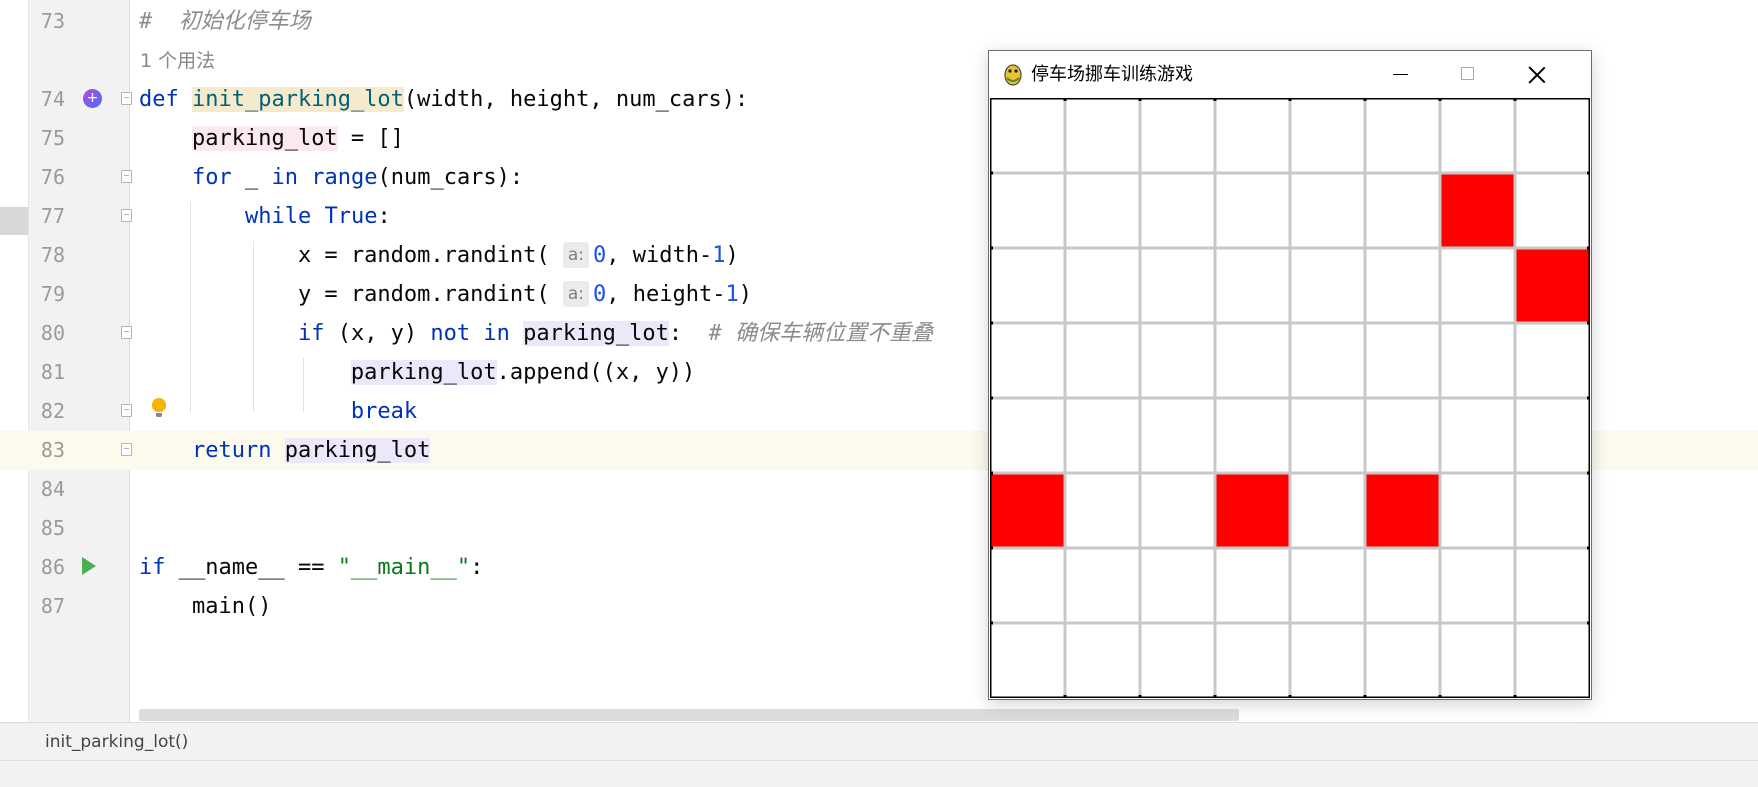 The height and width of the screenshot is (787, 1758). What do you see at coordinates (47, 606) in the screenshot?
I see `line-number: 87` at bounding box center [47, 606].